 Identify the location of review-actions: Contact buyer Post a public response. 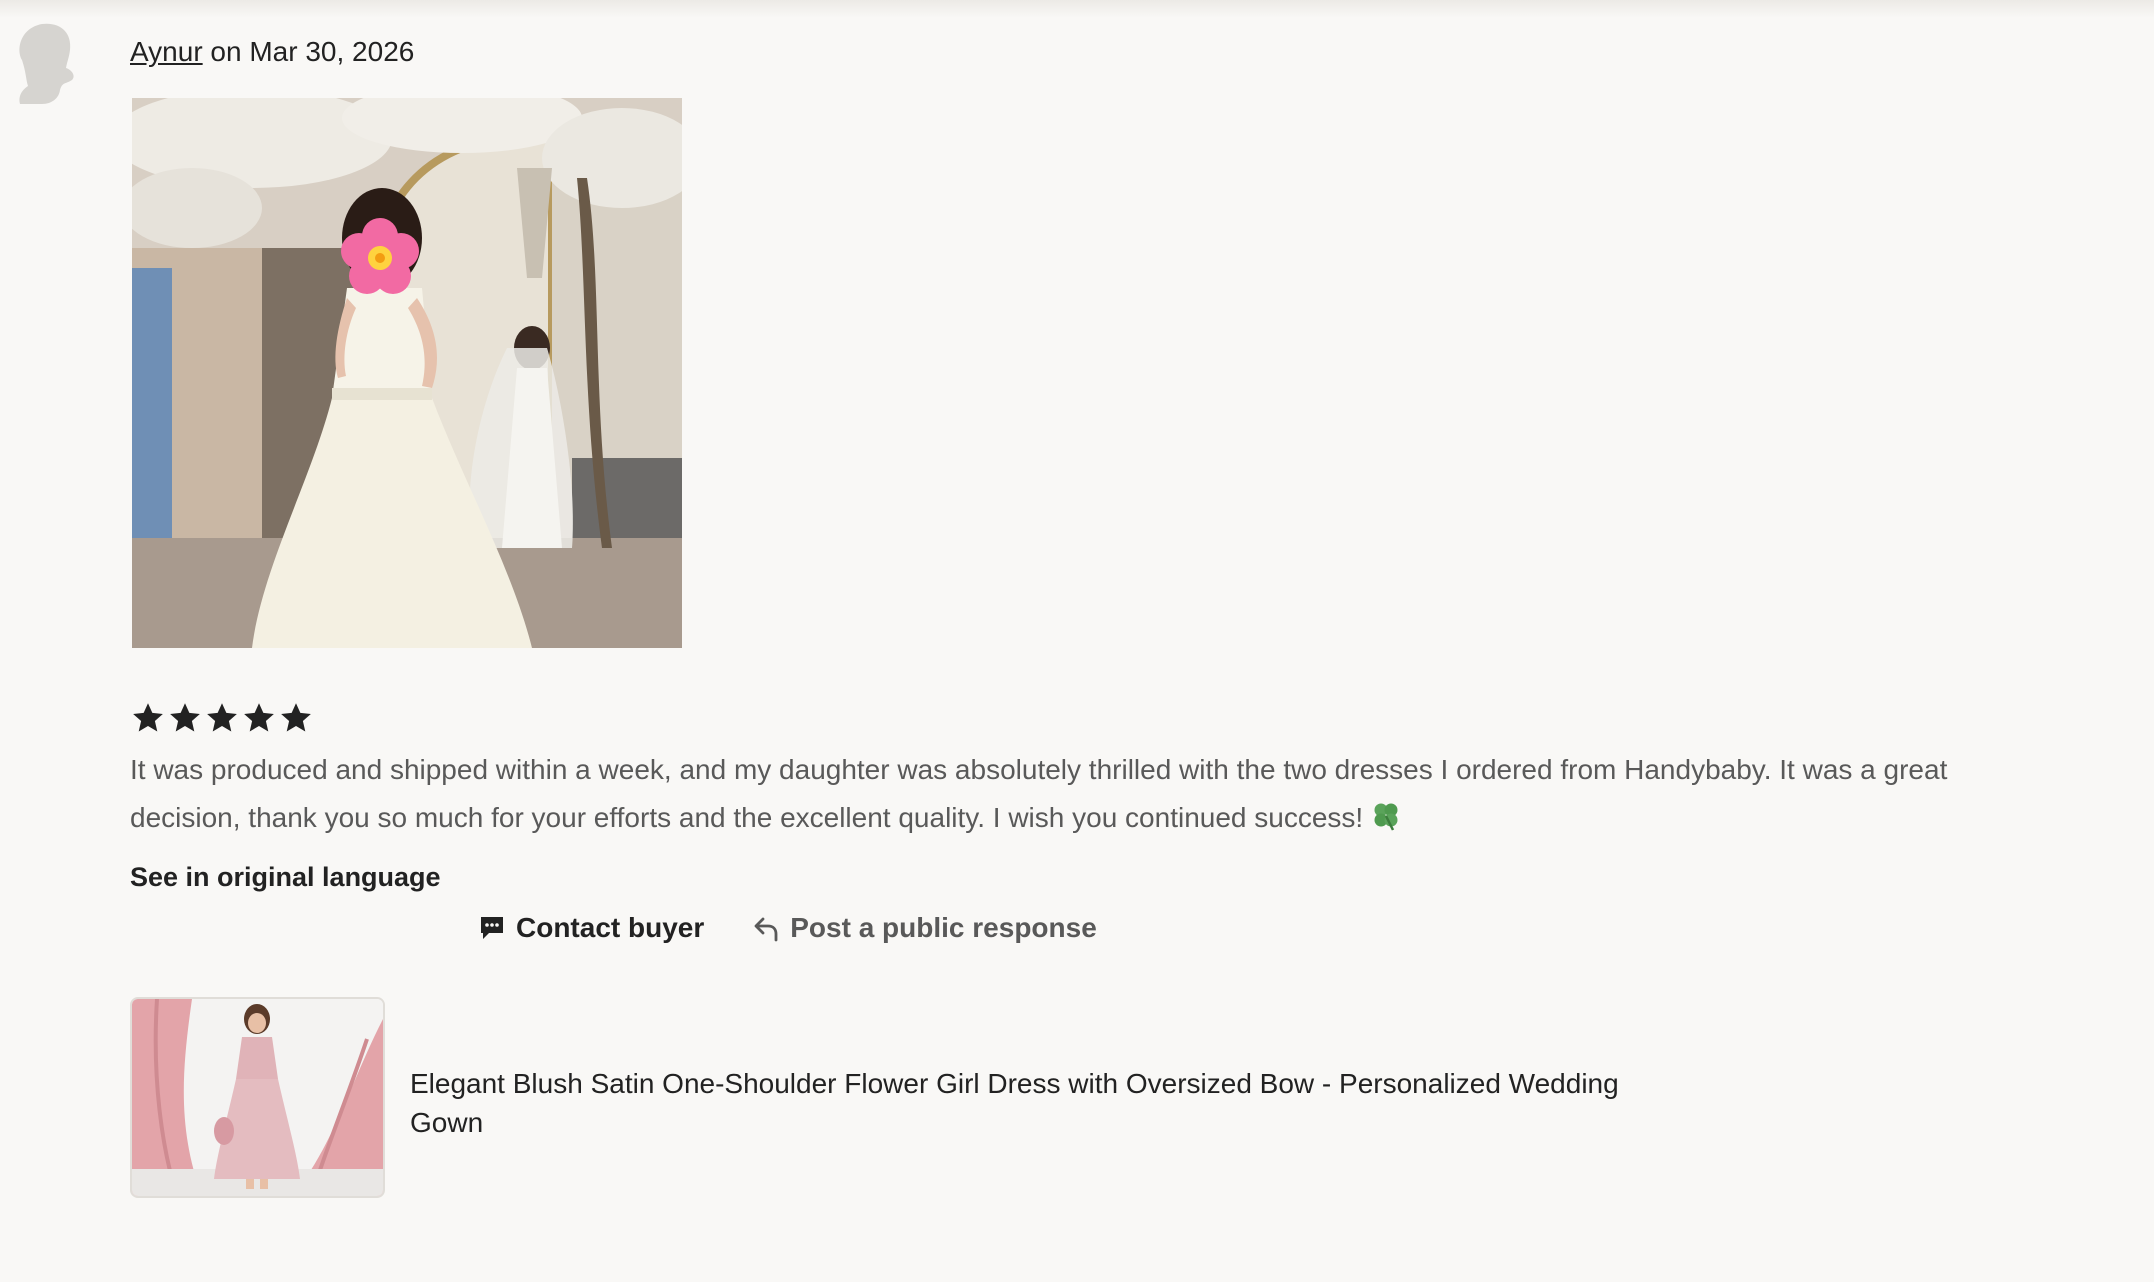
(787, 928).